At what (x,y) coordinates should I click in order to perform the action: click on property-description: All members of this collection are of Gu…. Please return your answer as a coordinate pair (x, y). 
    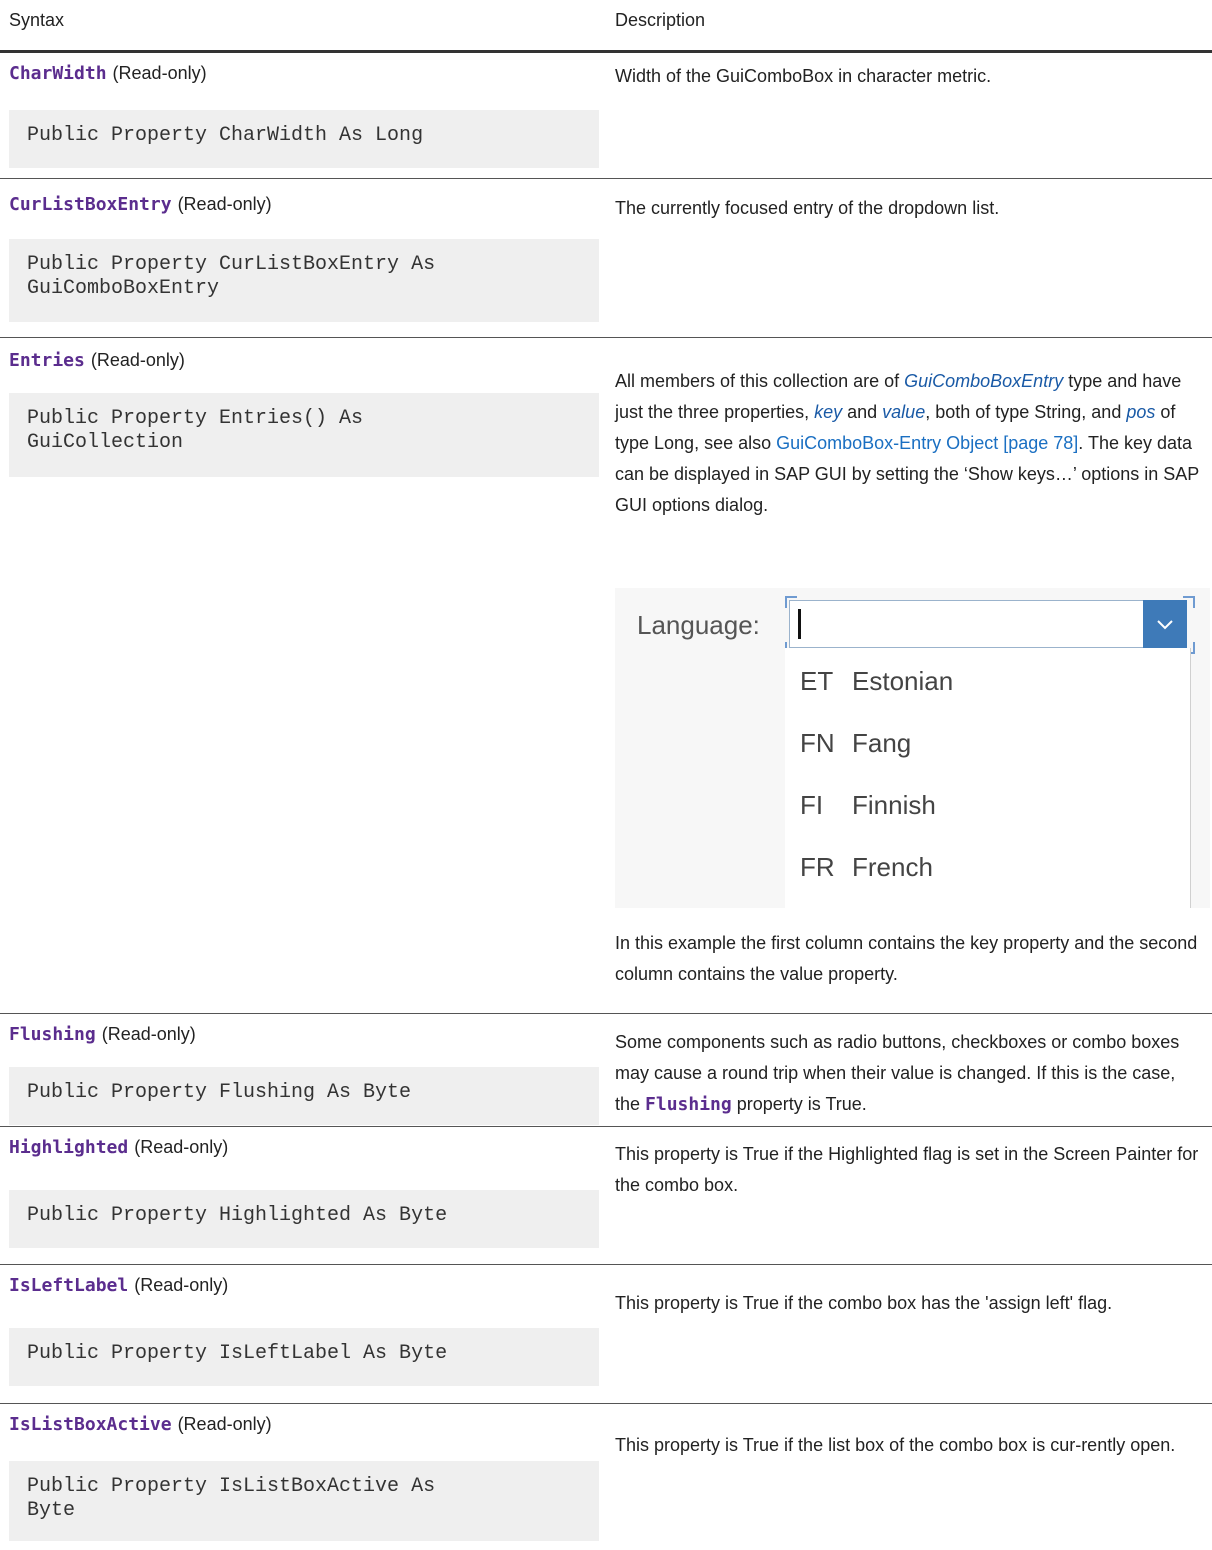
    Looking at the image, I should click on (907, 443).